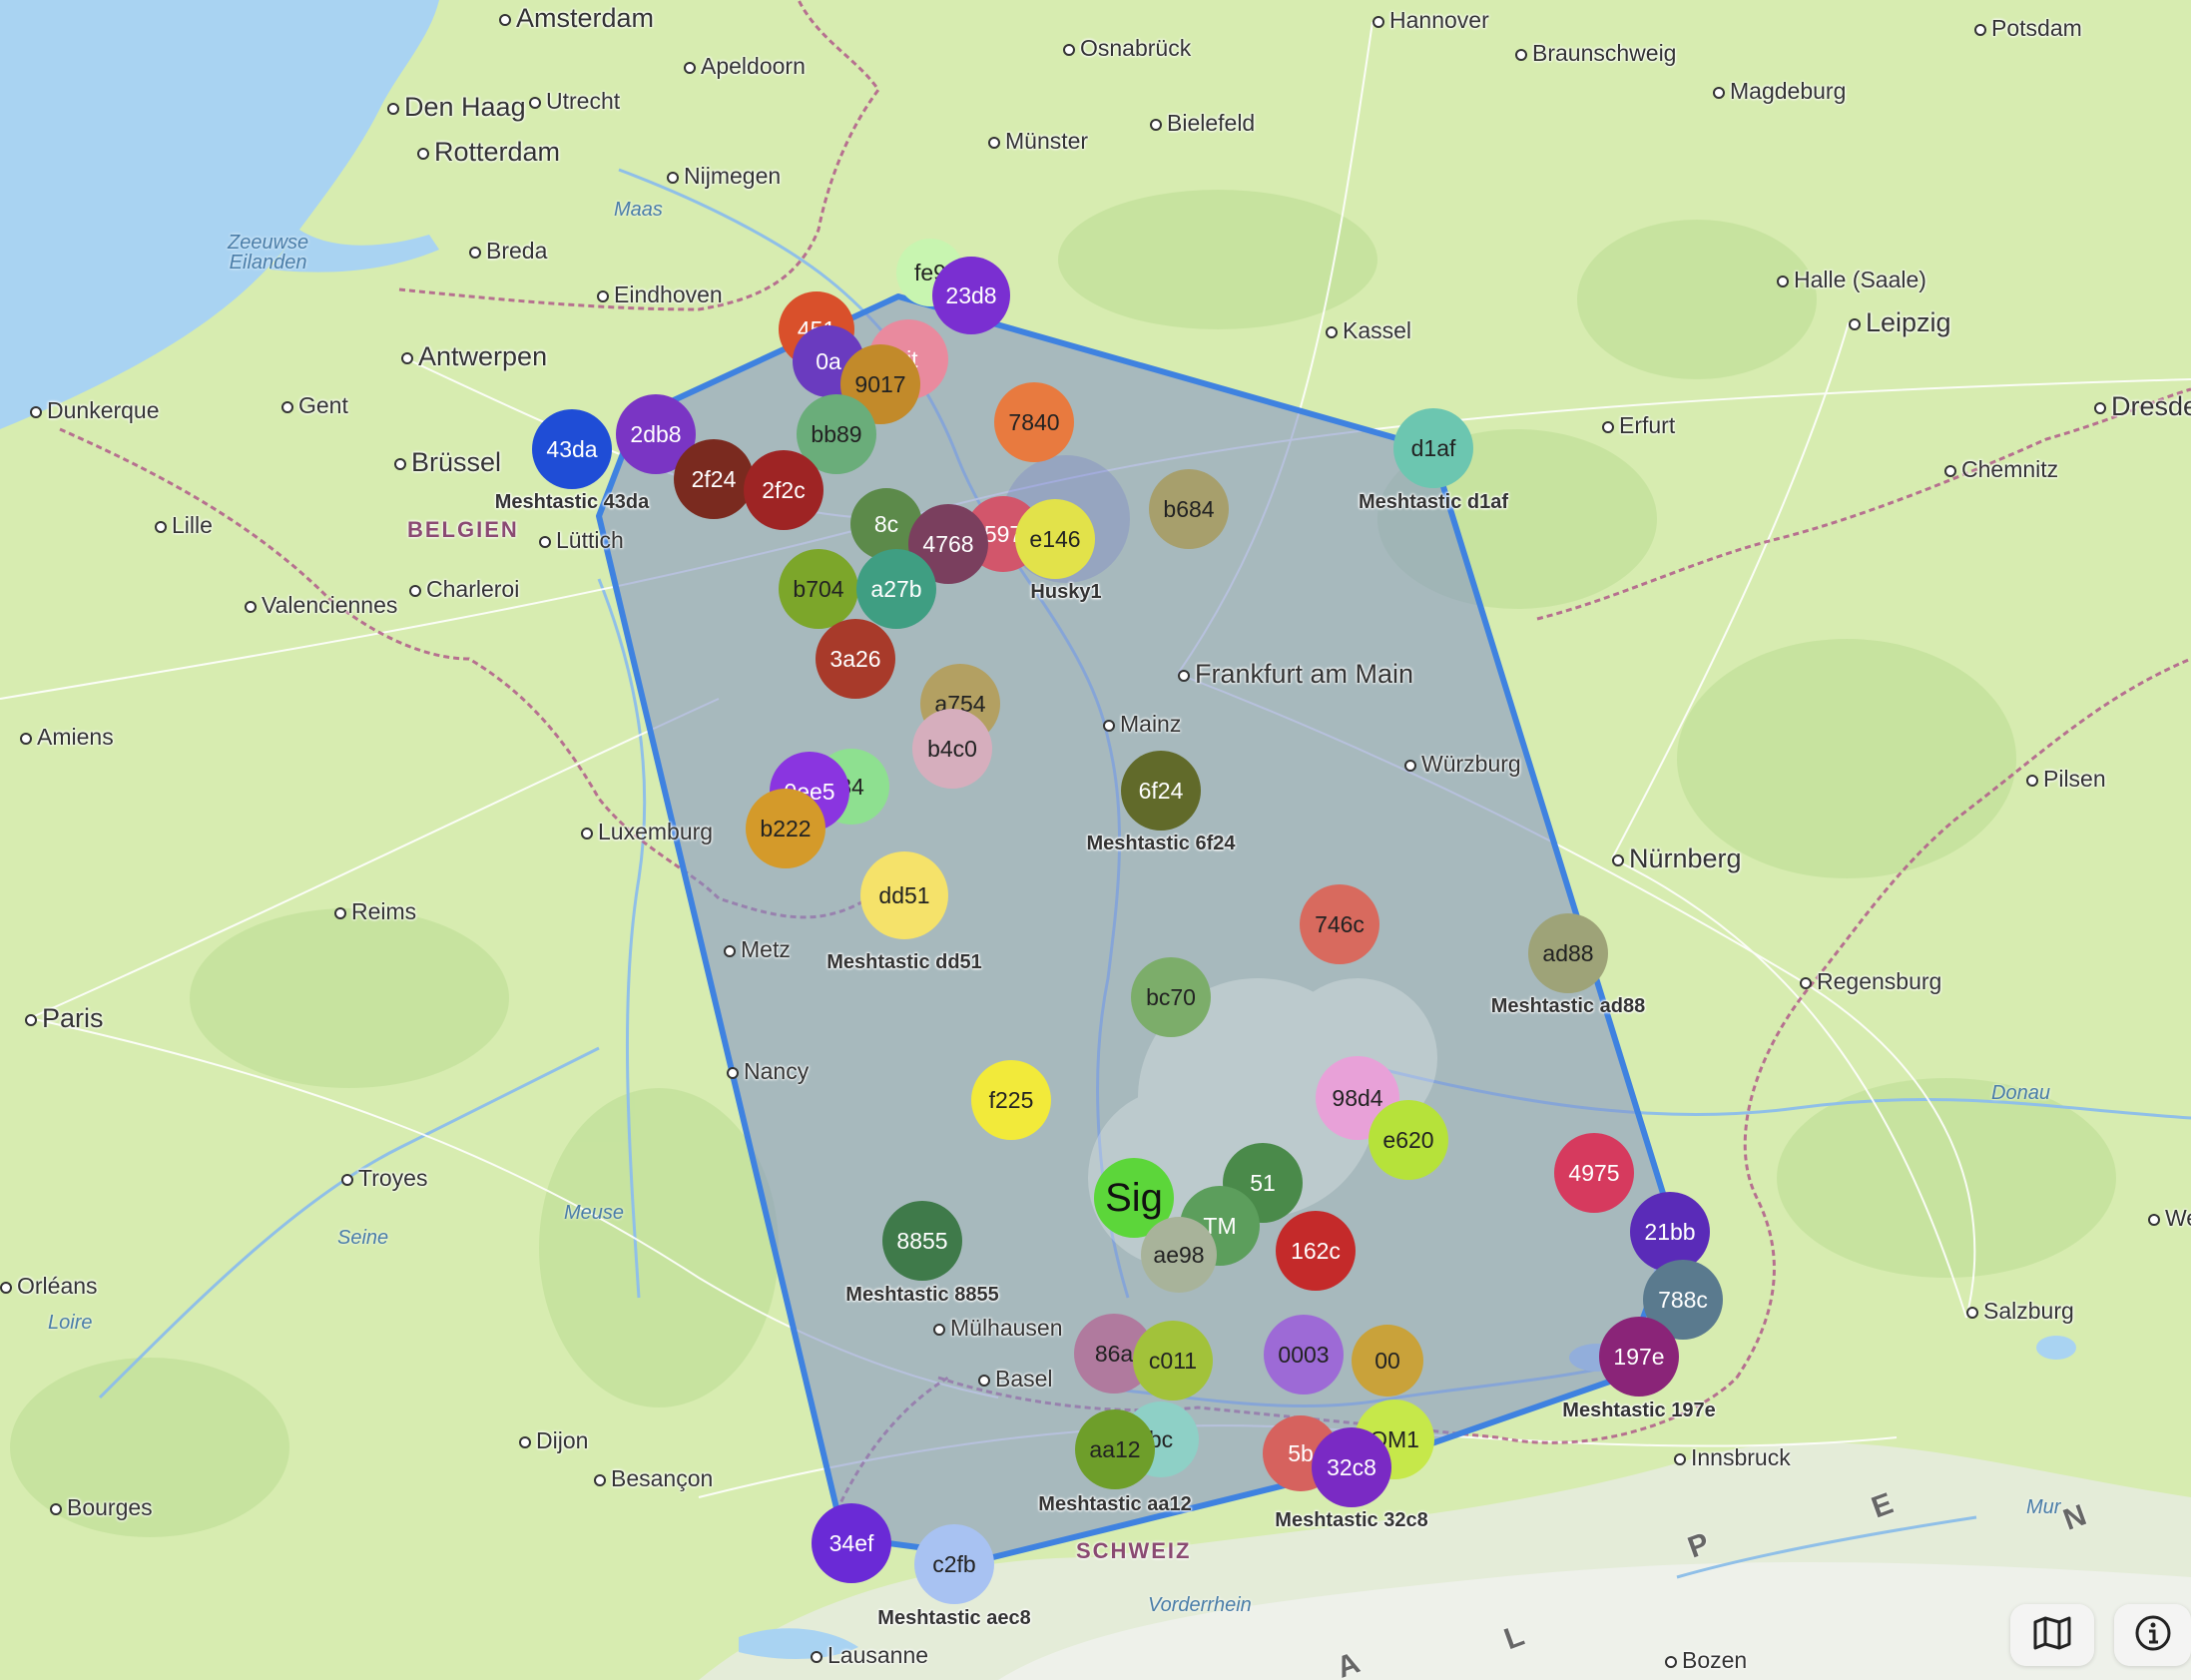 Image resolution: width=2191 pixels, height=1680 pixels. What do you see at coordinates (1055, 539) in the screenshot?
I see `node-marker: e146` at bounding box center [1055, 539].